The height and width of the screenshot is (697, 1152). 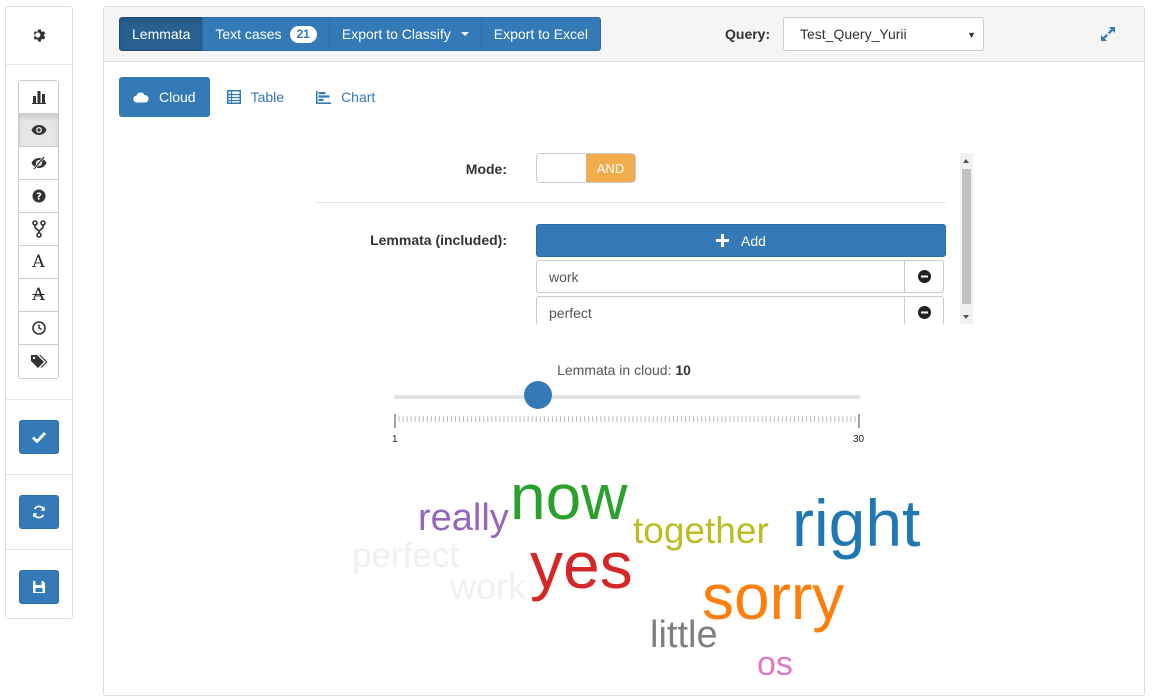 I want to click on tool-help: ?, so click(x=38, y=196).